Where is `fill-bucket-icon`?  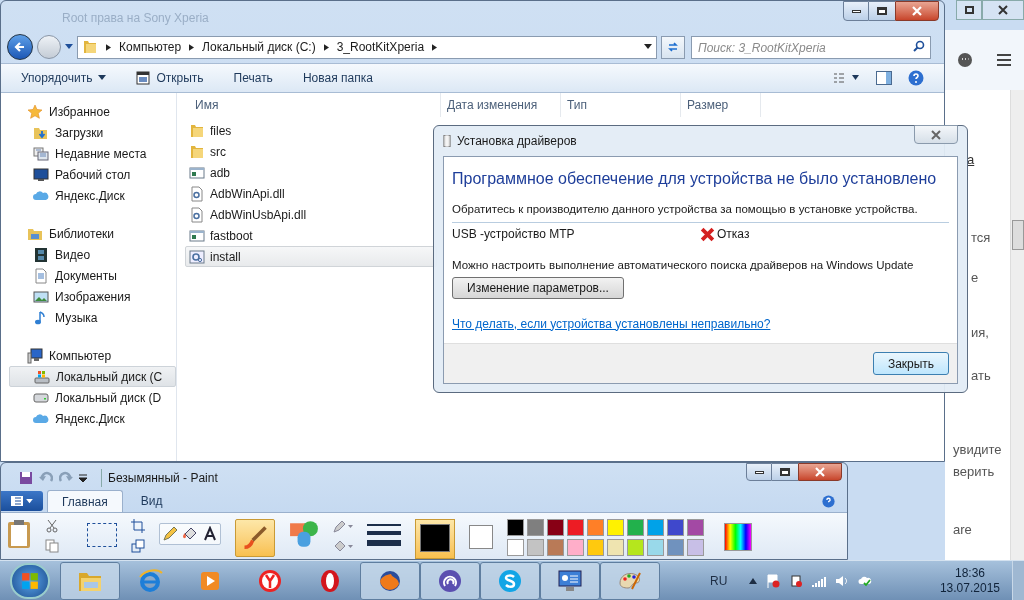 fill-bucket-icon is located at coordinates (343, 546).